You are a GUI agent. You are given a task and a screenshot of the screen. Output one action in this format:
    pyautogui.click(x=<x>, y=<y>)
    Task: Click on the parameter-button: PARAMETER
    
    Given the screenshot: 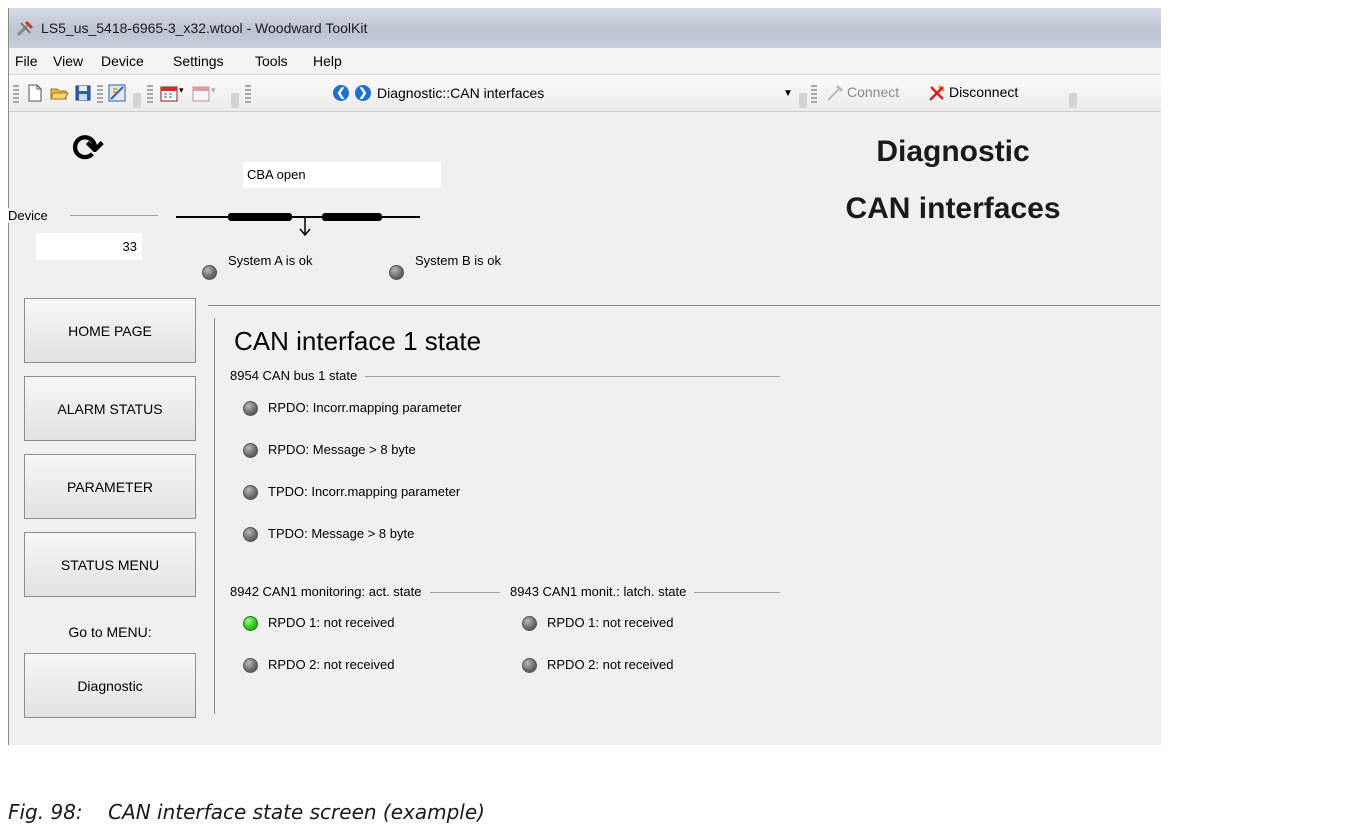 What is the action you would take?
    pyautogui.click(x=110, y=486)
    